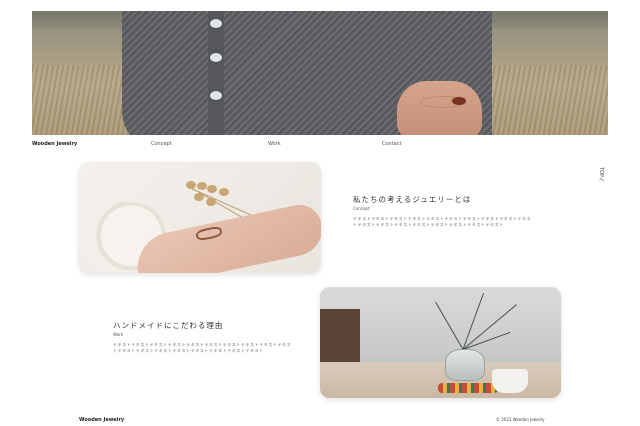 This screenshot has height=426, width=640. I want to click on concept-heading: 私たちの考えるジュエリーとは, so click(412, 199).